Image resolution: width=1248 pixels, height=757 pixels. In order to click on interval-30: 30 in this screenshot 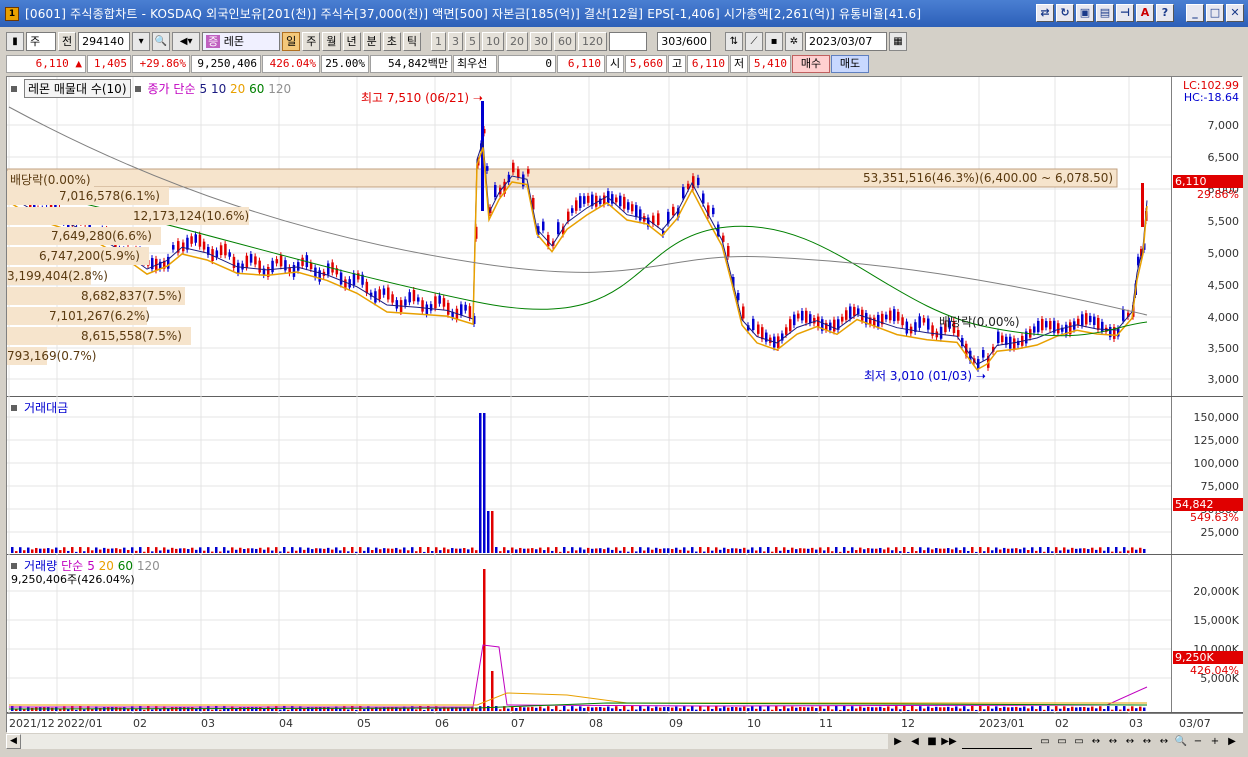, I will do `click(541, 41)`.